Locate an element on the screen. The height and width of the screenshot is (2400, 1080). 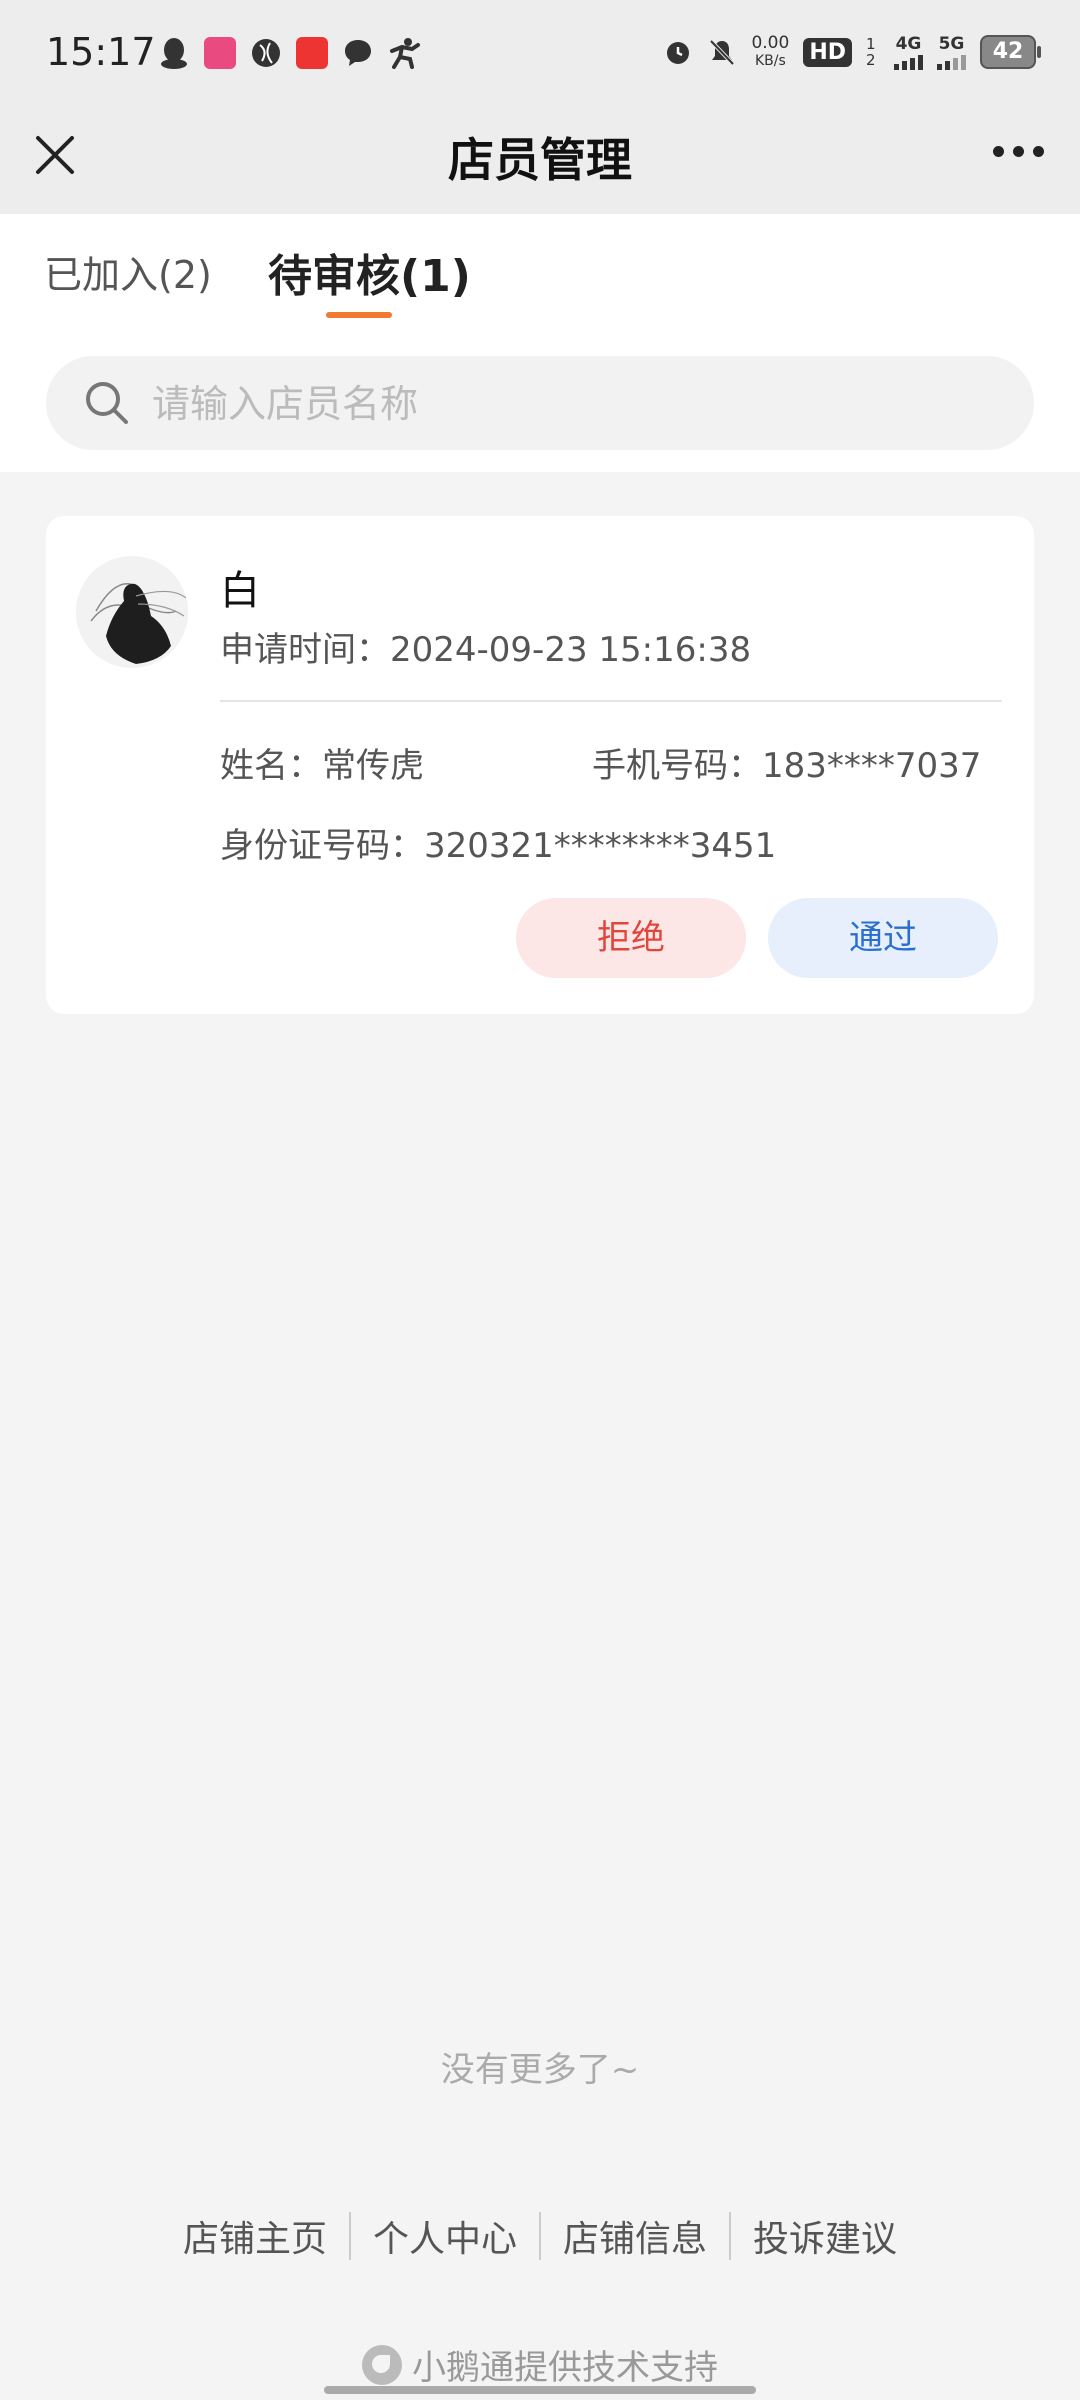
card-divider is located at coordinates (611, 701).